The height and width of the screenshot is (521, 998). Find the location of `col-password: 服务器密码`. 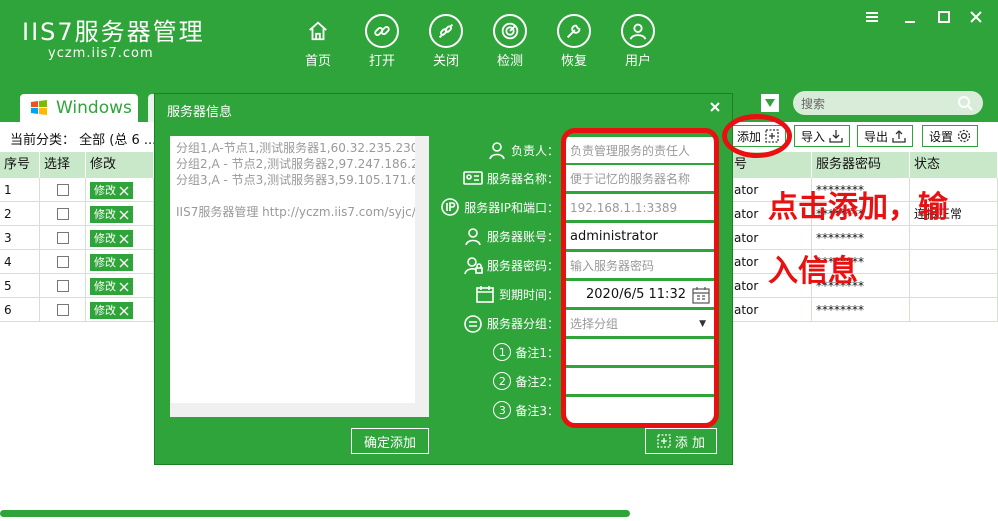

col-password: 服务器密码 is located at coordinates (861, 165).